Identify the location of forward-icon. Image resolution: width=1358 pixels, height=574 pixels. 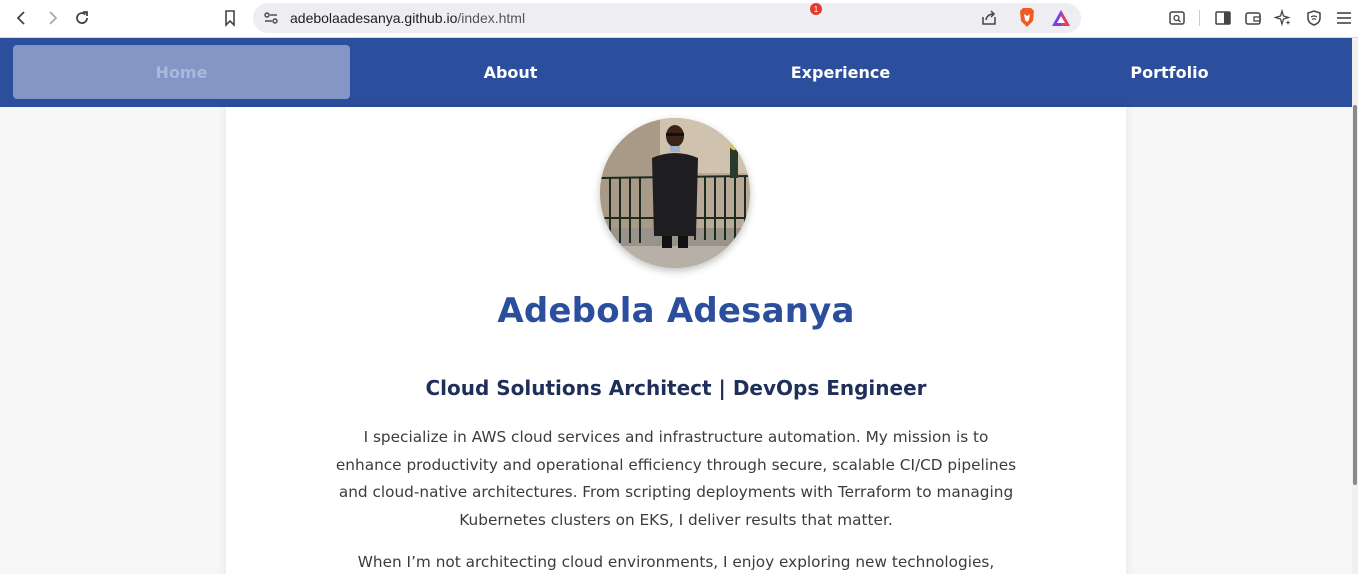
(52, 18).